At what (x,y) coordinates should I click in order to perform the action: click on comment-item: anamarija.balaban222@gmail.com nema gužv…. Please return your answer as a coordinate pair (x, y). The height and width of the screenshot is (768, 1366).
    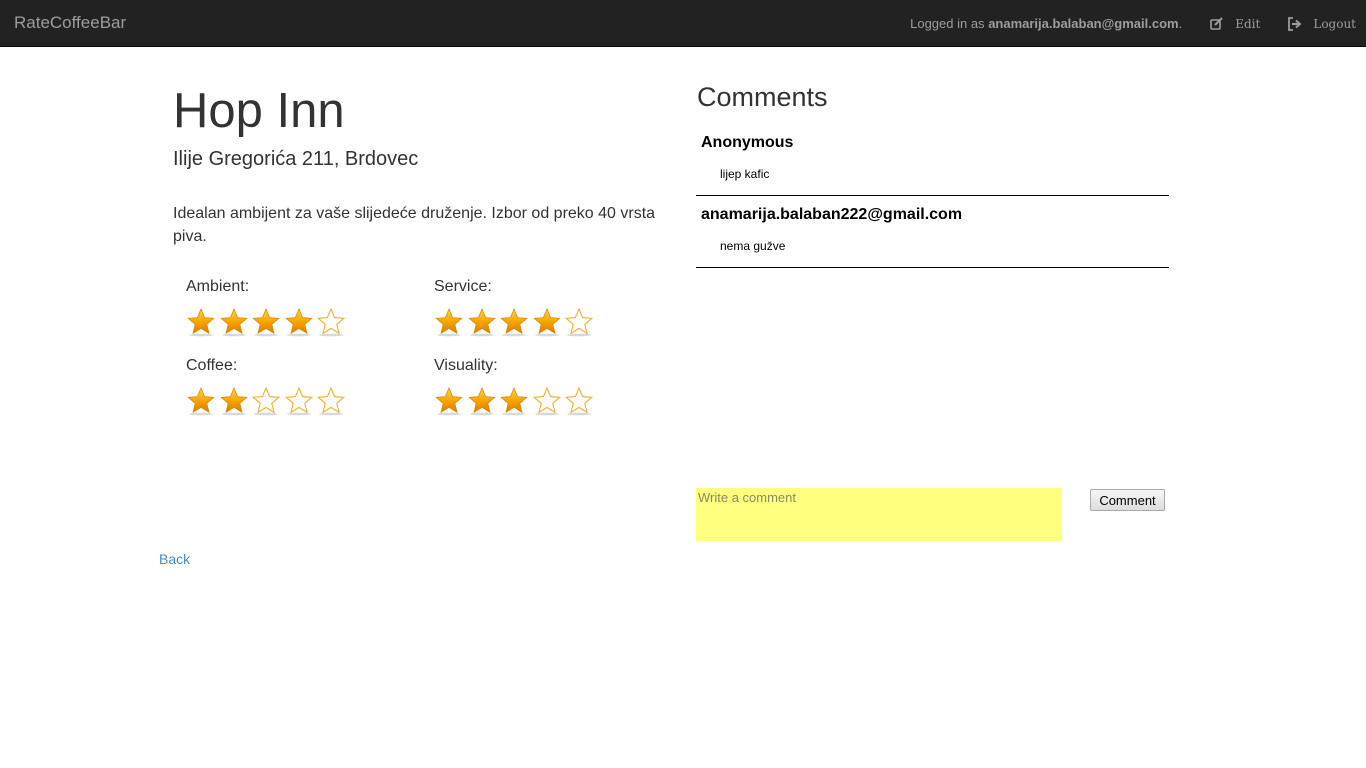
    Looking at the image, I should click on (932, 232).